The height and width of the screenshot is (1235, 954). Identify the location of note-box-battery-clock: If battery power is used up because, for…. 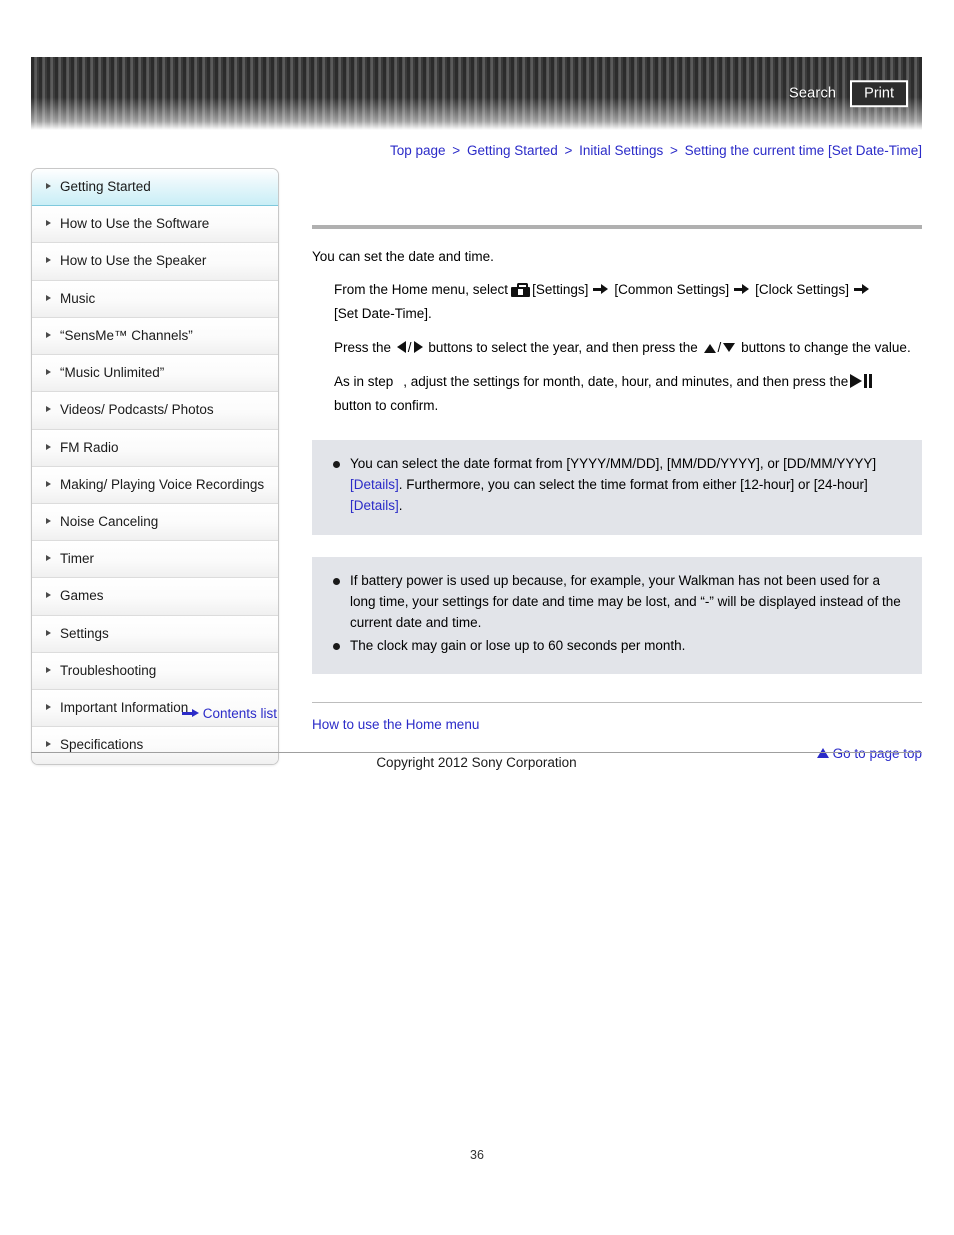
(617, 615).